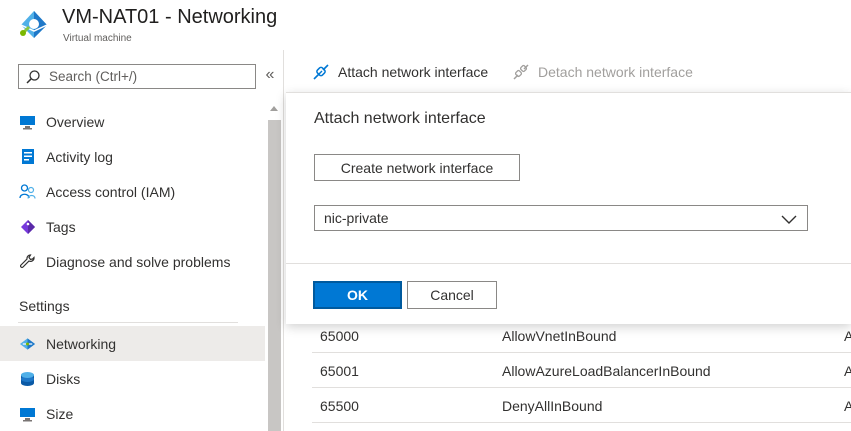  Describe the element at coordinates (75, 121) in the screenshot. I see `nav-item-label: Overview` at that location.